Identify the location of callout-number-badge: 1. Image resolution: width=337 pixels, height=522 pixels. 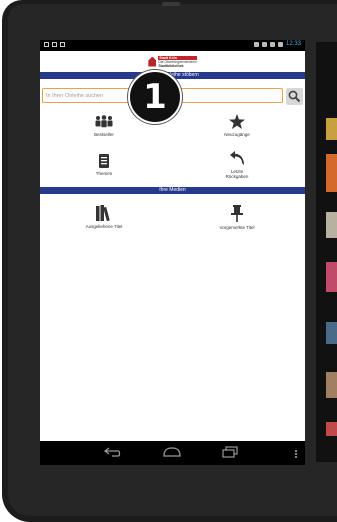
(155, 97).